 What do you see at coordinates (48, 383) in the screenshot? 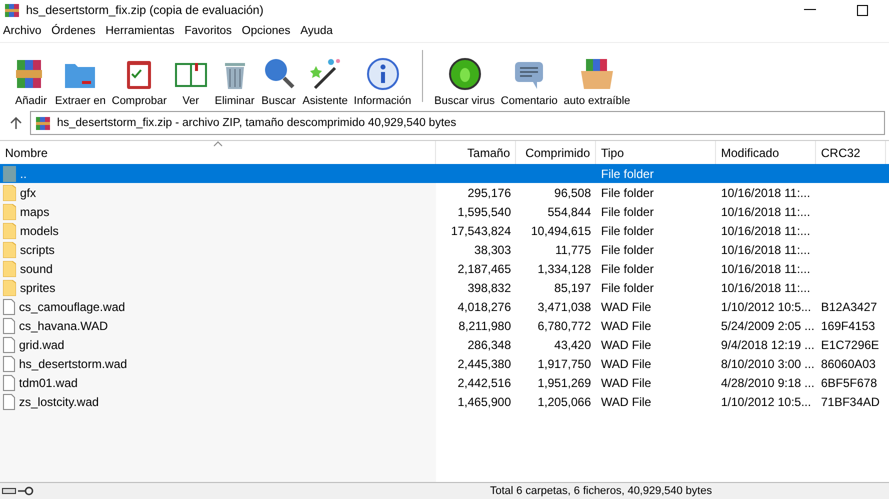
I see `name-cell: tdm01.wad` at bounding box center [48, 383].